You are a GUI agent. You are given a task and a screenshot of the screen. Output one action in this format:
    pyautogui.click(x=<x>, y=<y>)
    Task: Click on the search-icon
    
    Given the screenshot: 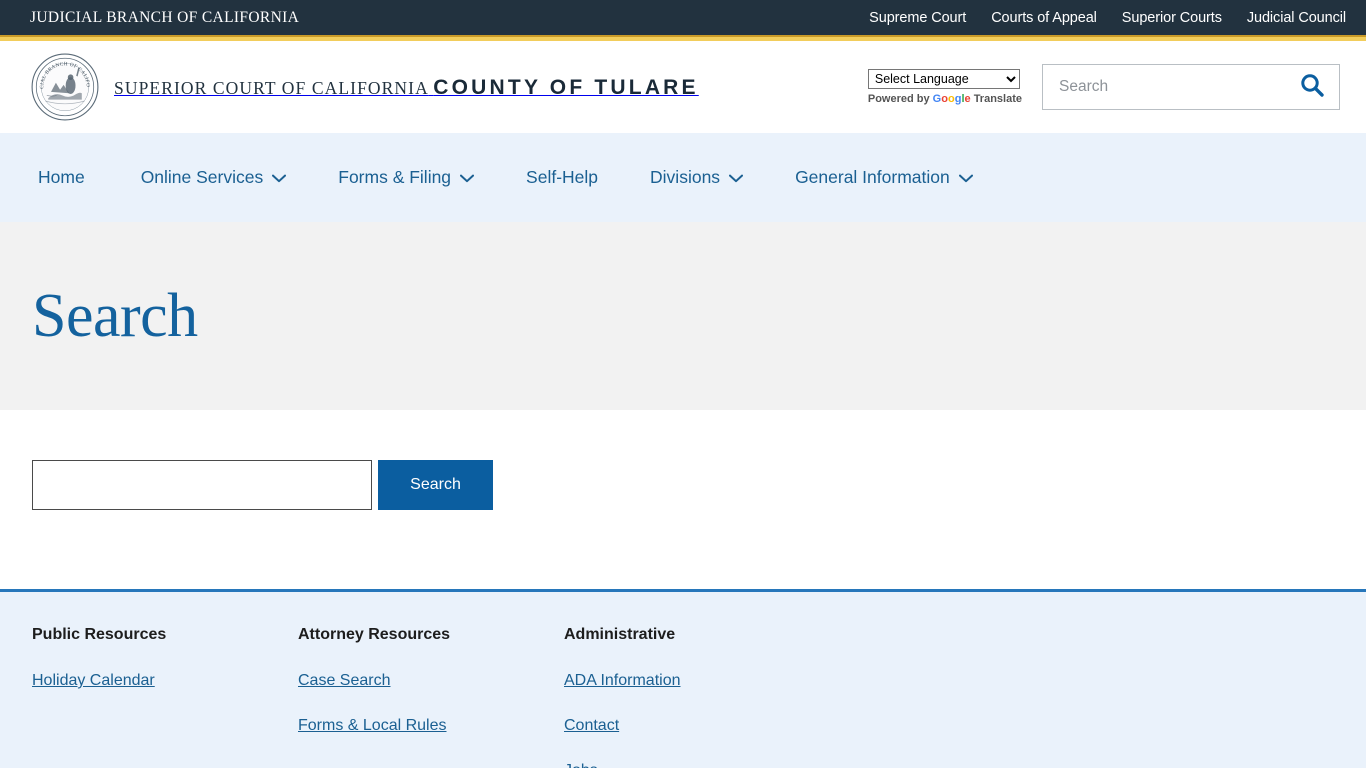 What is the action you would take?
    pyautogui.click(x=1312, y=87)
    